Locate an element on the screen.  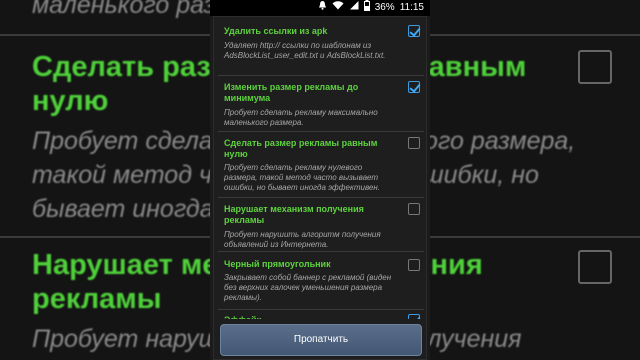
signal-icon is located at coordinates (354, 8).